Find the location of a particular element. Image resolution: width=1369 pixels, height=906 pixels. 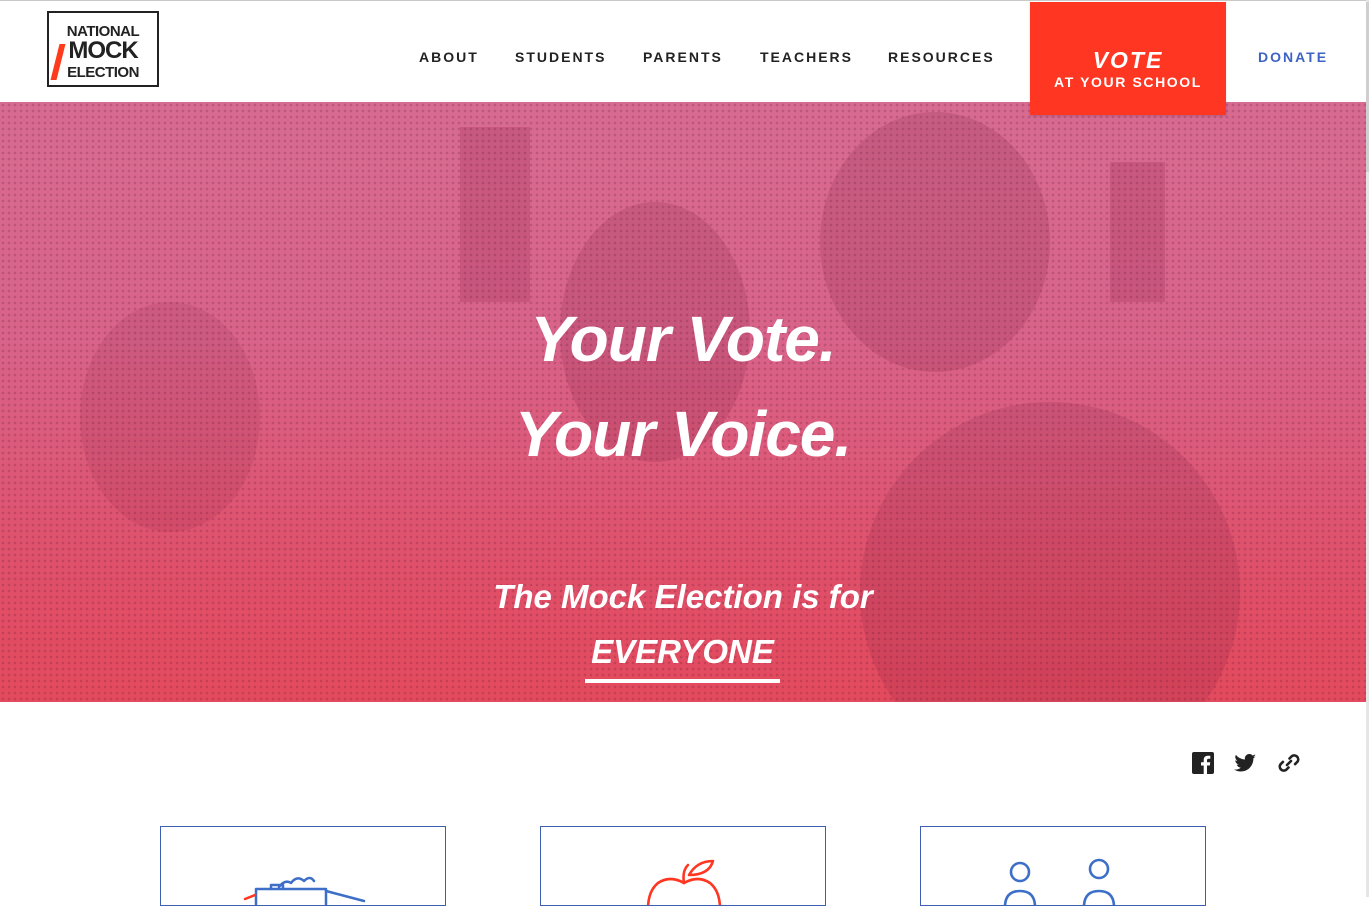

logo-line-2: MOCK is located at coordinates (103, 50).